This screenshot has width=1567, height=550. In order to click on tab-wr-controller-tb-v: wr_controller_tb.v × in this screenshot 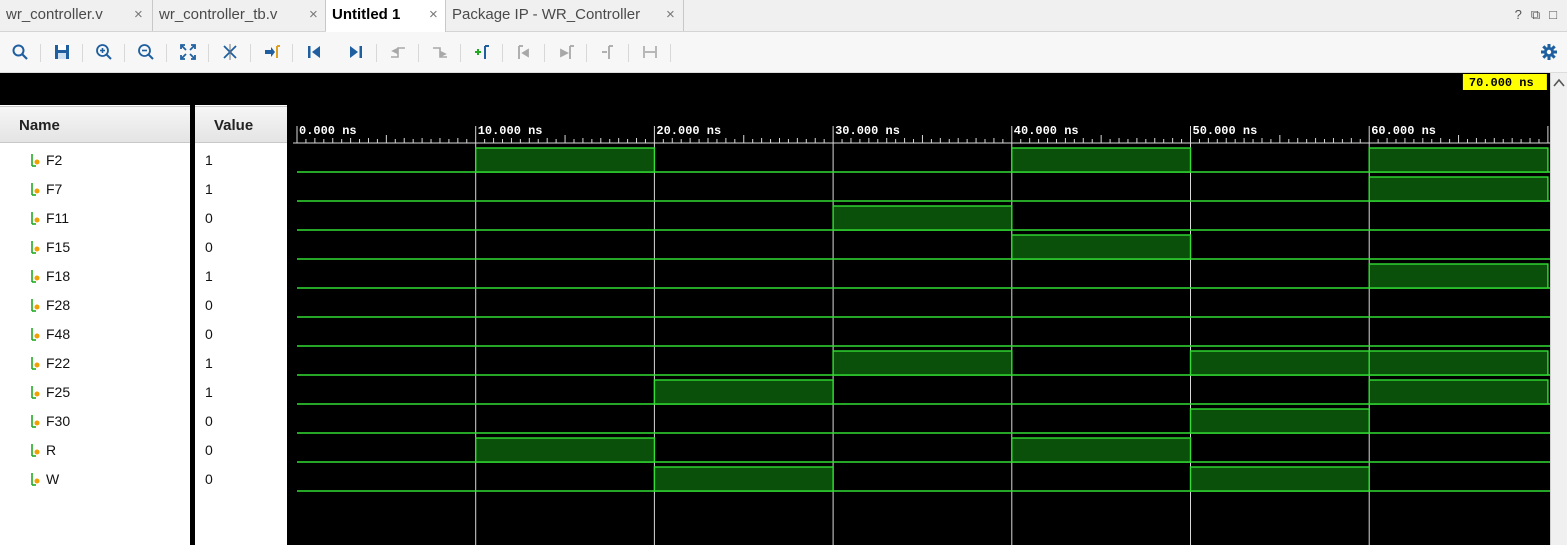, I will do `click(239, 15)`.